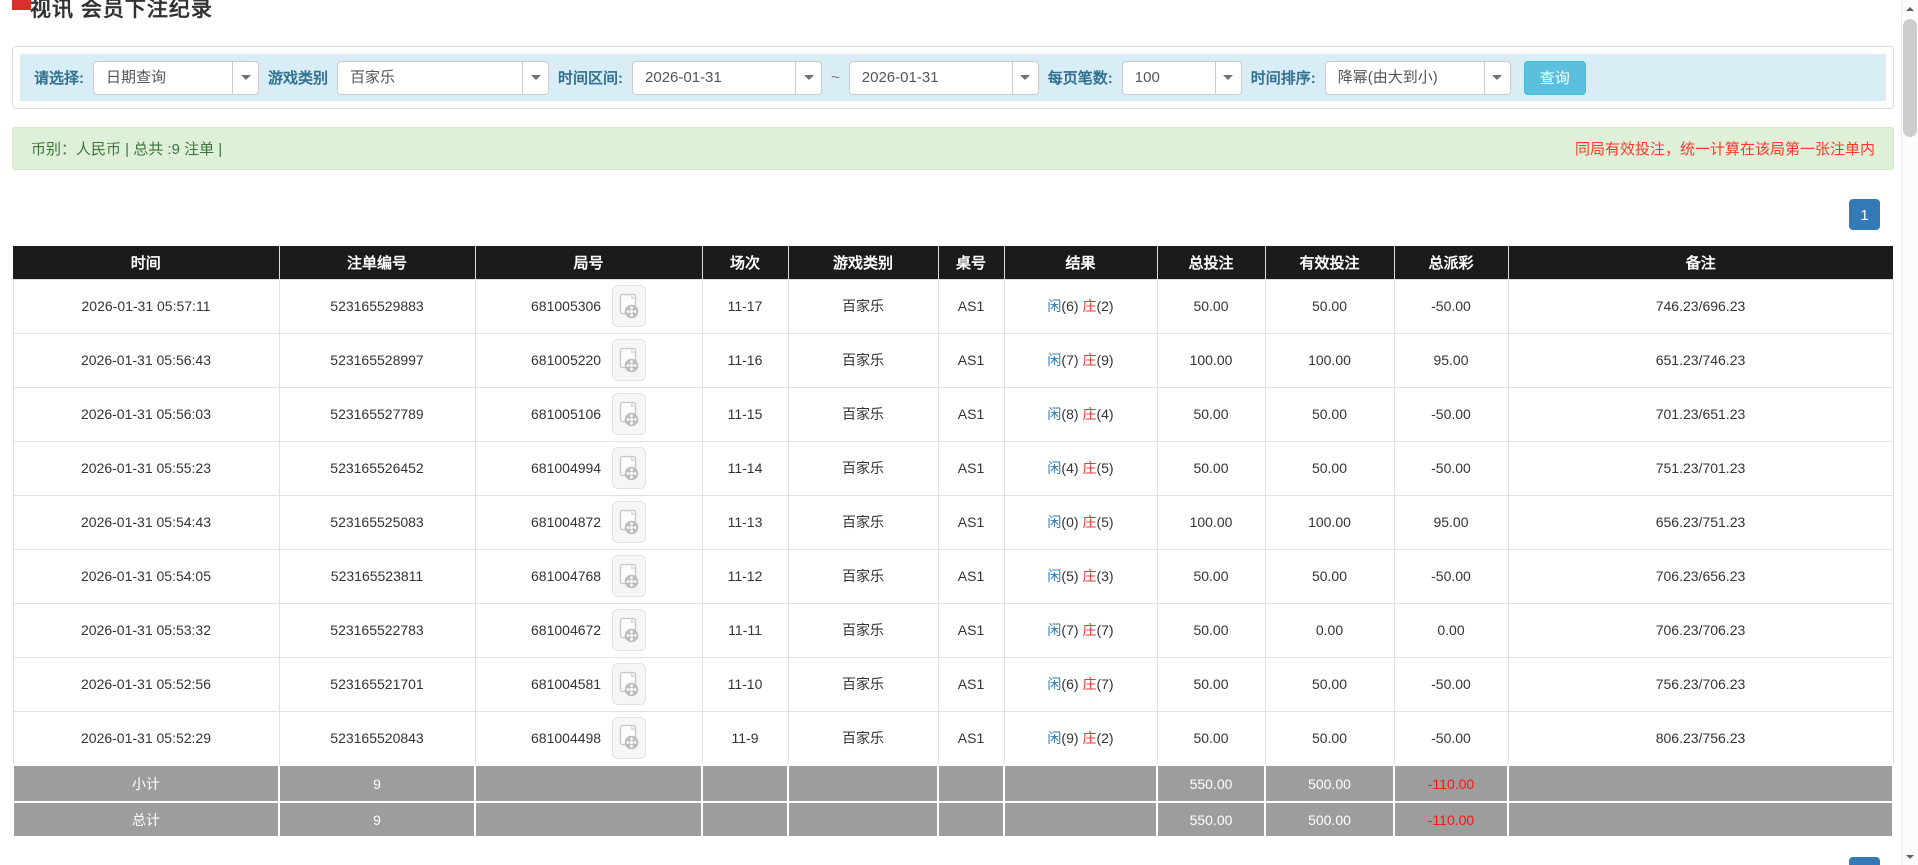 The image size is (1918, 865). What do you see at coordinates (1554, 77) in the screenshot?
I see `search-button: 查询` at bounding box center [1554, 77].